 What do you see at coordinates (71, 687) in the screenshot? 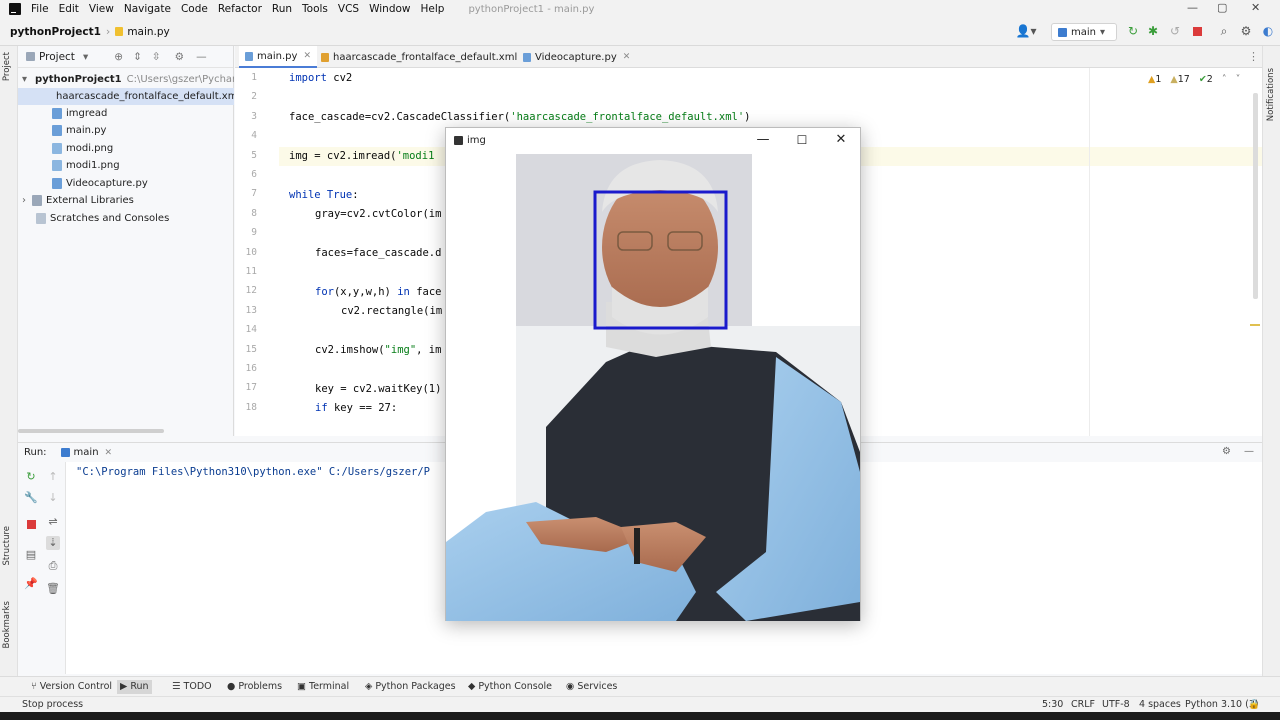
I see `tab-version-control: ⑂ Version Control` at bounding box center [71, 687].